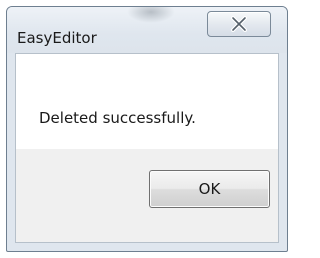 The image size is (320, 258). What do you see at coordinates (57, 38) in the screenshot?
I see `window-title: EasyEditor` at bounding box center [57, 38].